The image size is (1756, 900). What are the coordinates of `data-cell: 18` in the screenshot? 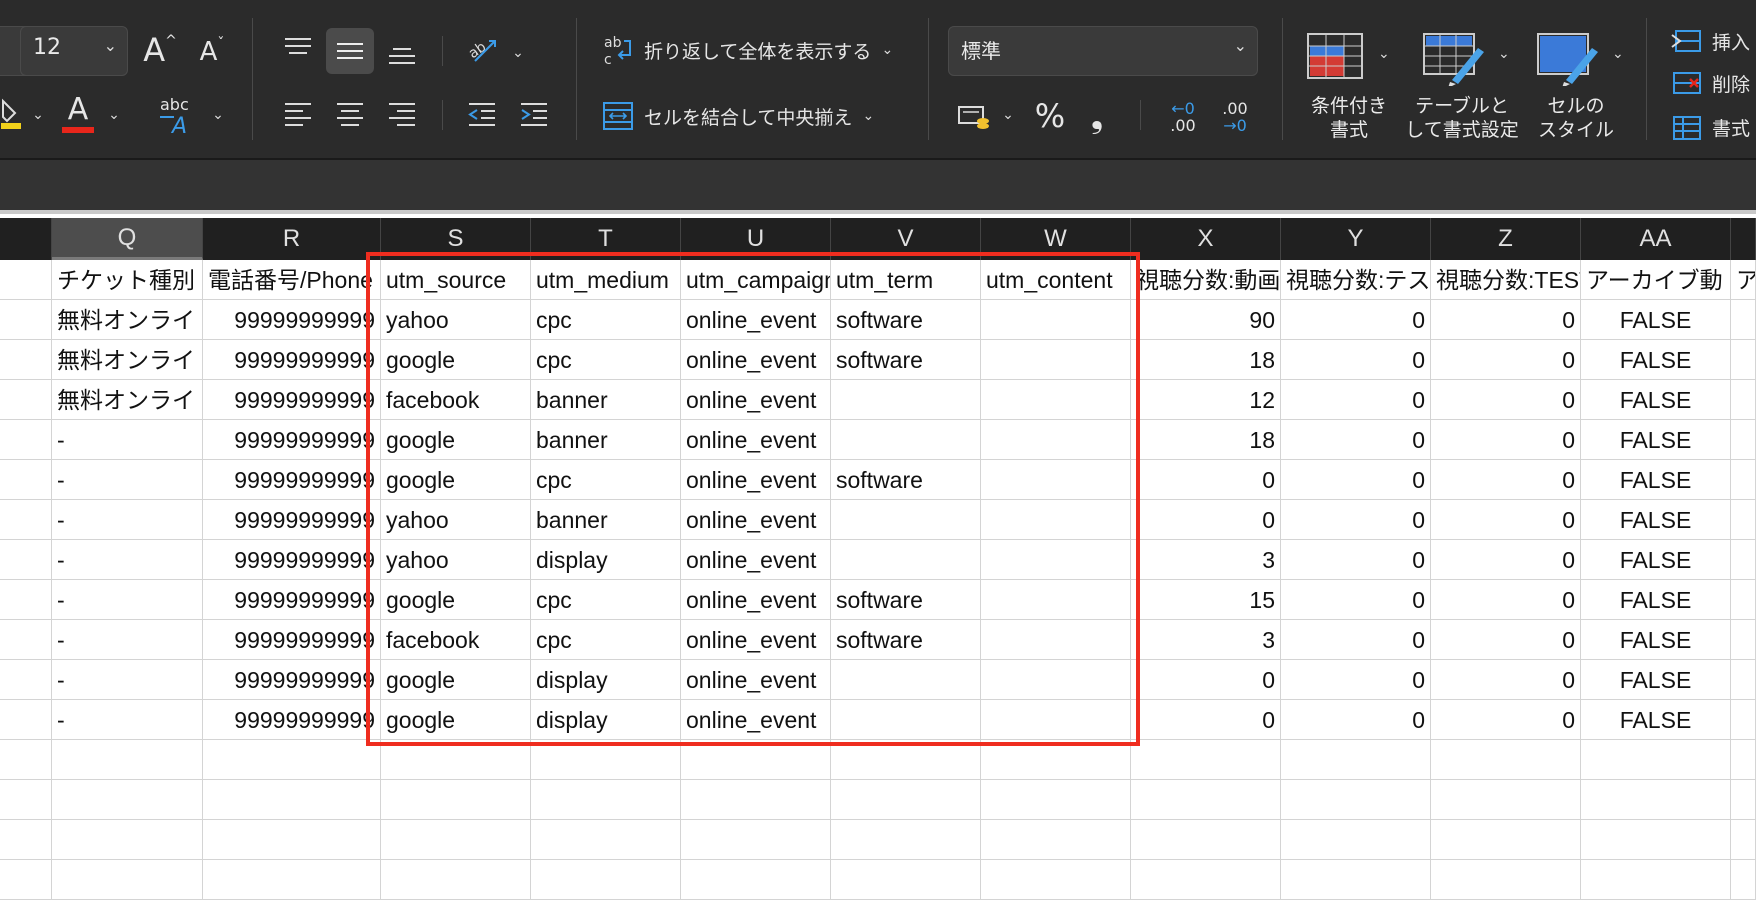 It's located at (1206, 440).